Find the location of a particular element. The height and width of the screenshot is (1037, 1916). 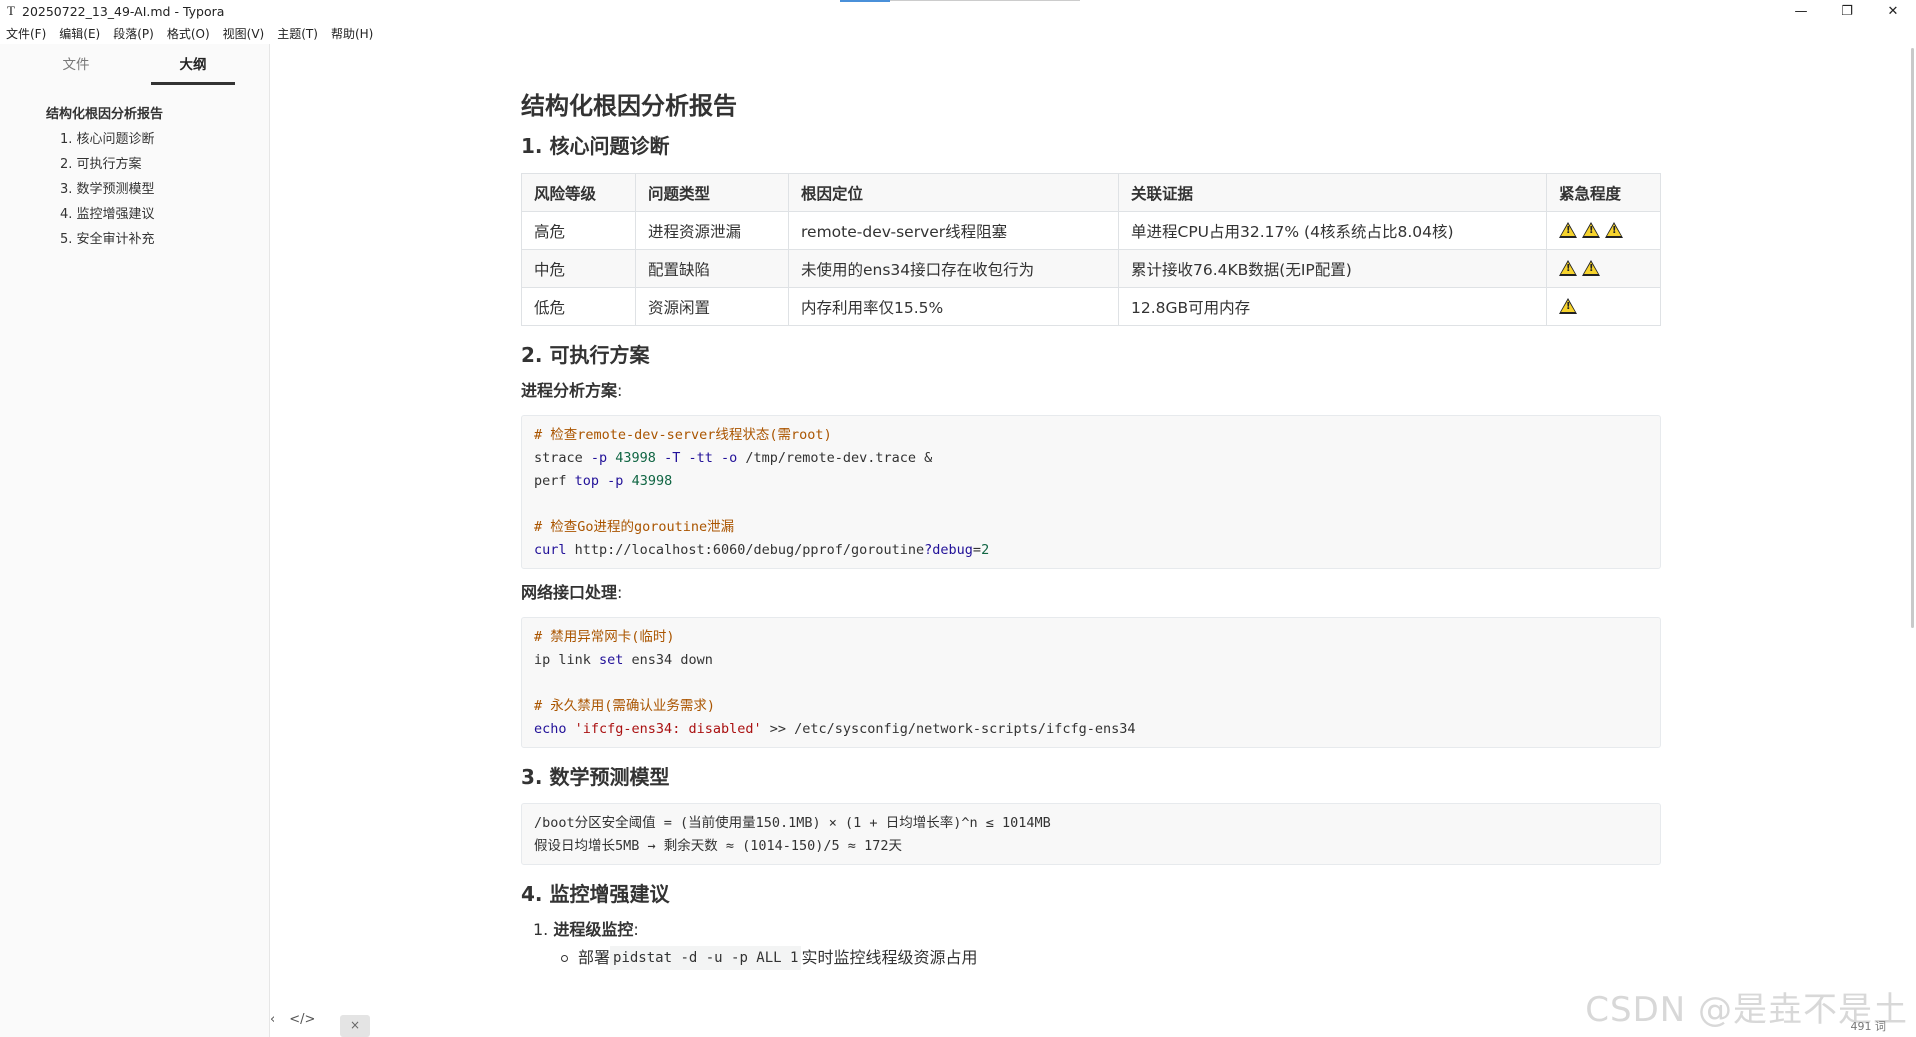

proc-plan-label: 进程分析方案 is located at coordinates (569, 390).